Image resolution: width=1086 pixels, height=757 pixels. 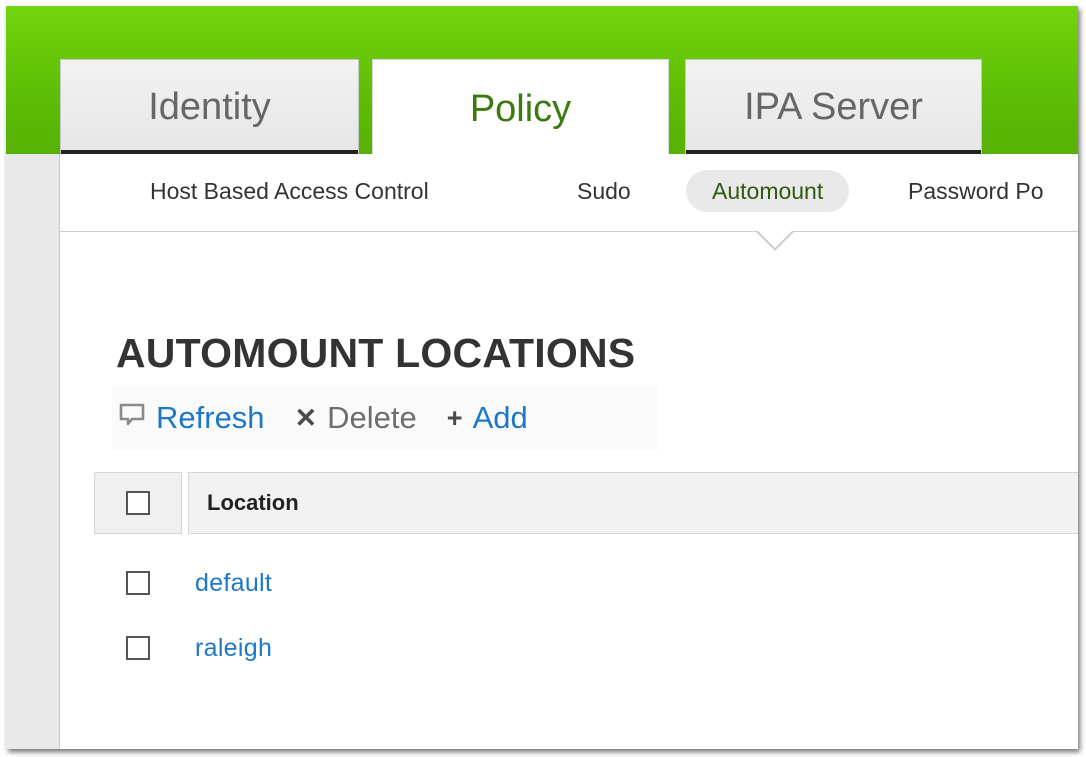 I want to click on subnav-label: Password Po, so click(x=976, y=190).